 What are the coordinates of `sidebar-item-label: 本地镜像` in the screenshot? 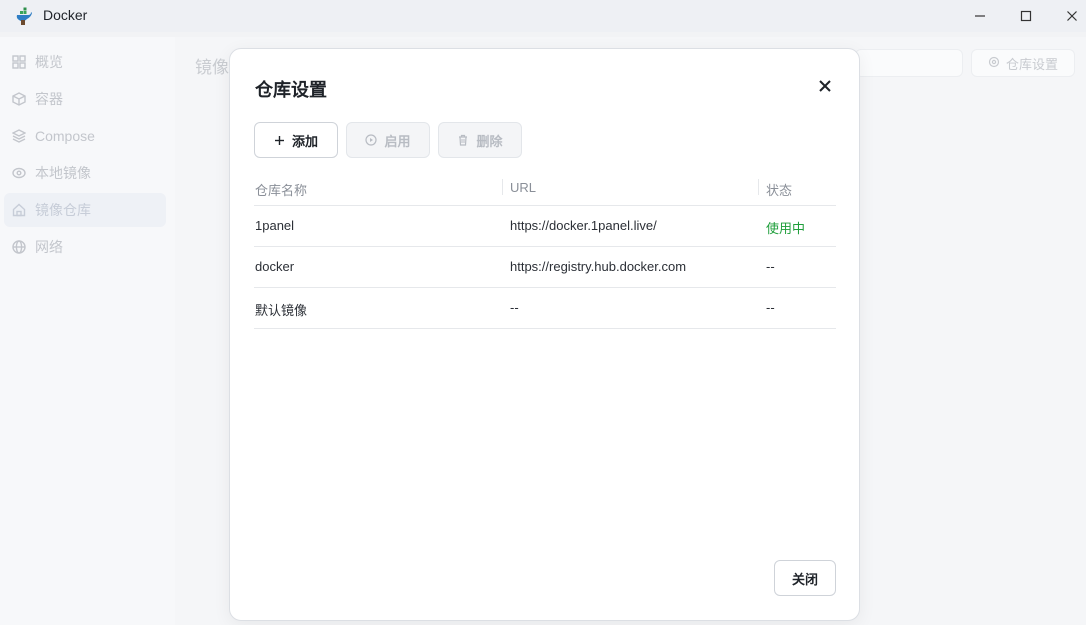 It's located at (63, 173).